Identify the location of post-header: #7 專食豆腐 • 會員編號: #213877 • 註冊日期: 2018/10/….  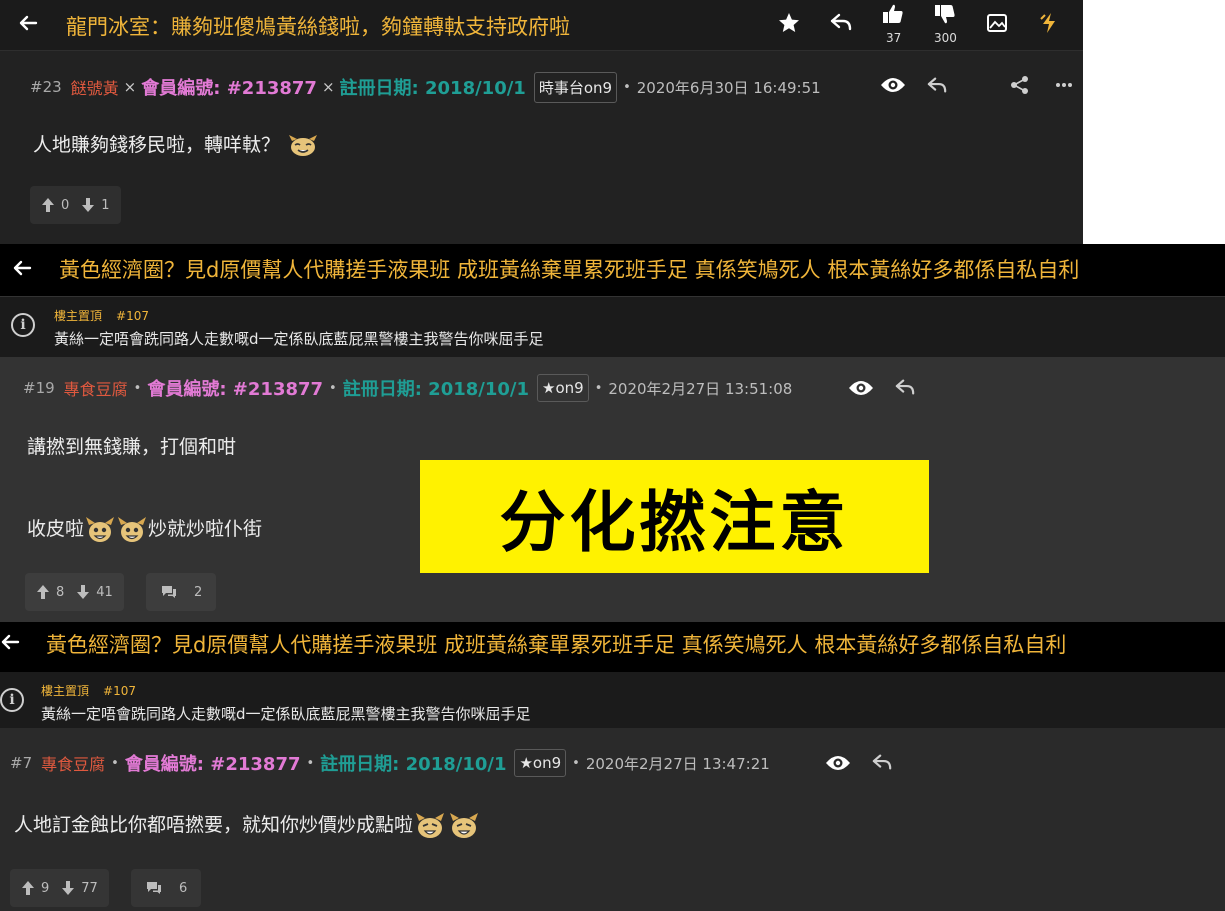
(390, 763).